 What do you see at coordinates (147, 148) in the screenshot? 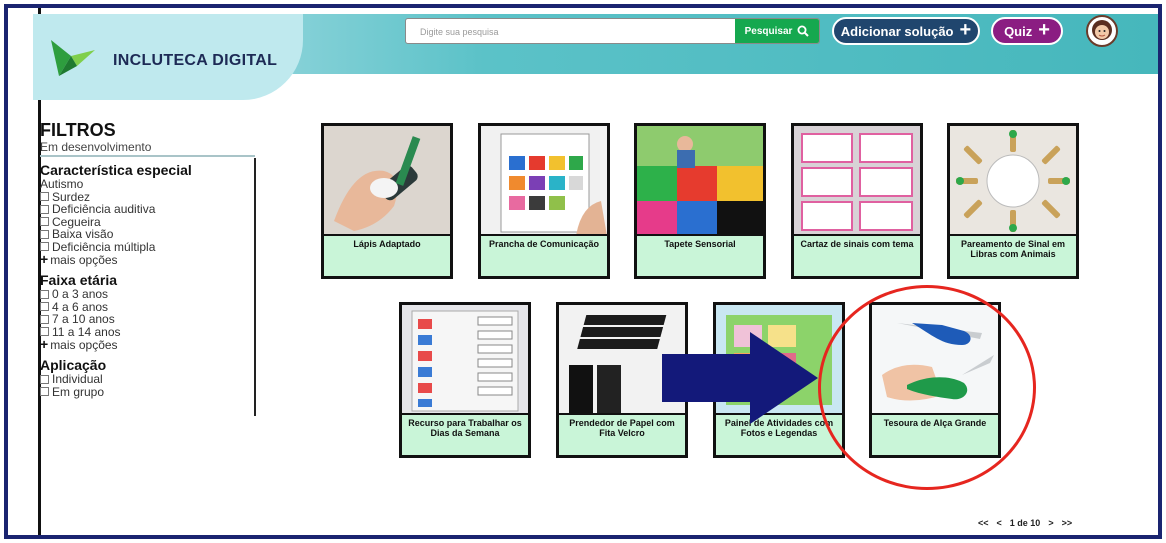
I see `filters-subtitle: Em desenvolvimento` at bounding box center [147, 148].